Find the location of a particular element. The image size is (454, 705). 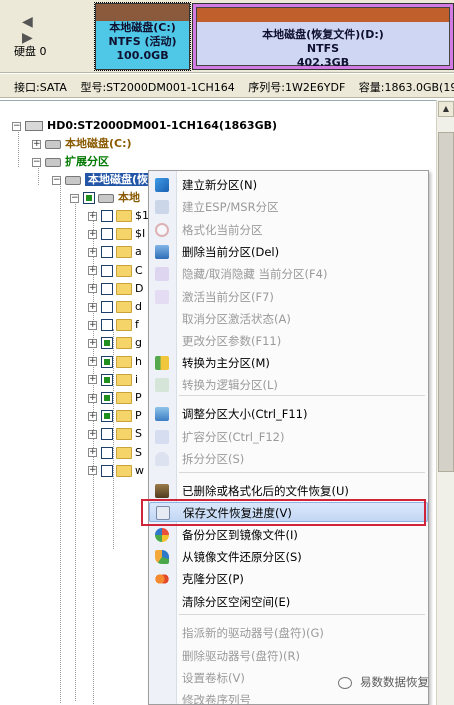

menu-item: 克隆分区(P) is located at coordinates (288, 579).